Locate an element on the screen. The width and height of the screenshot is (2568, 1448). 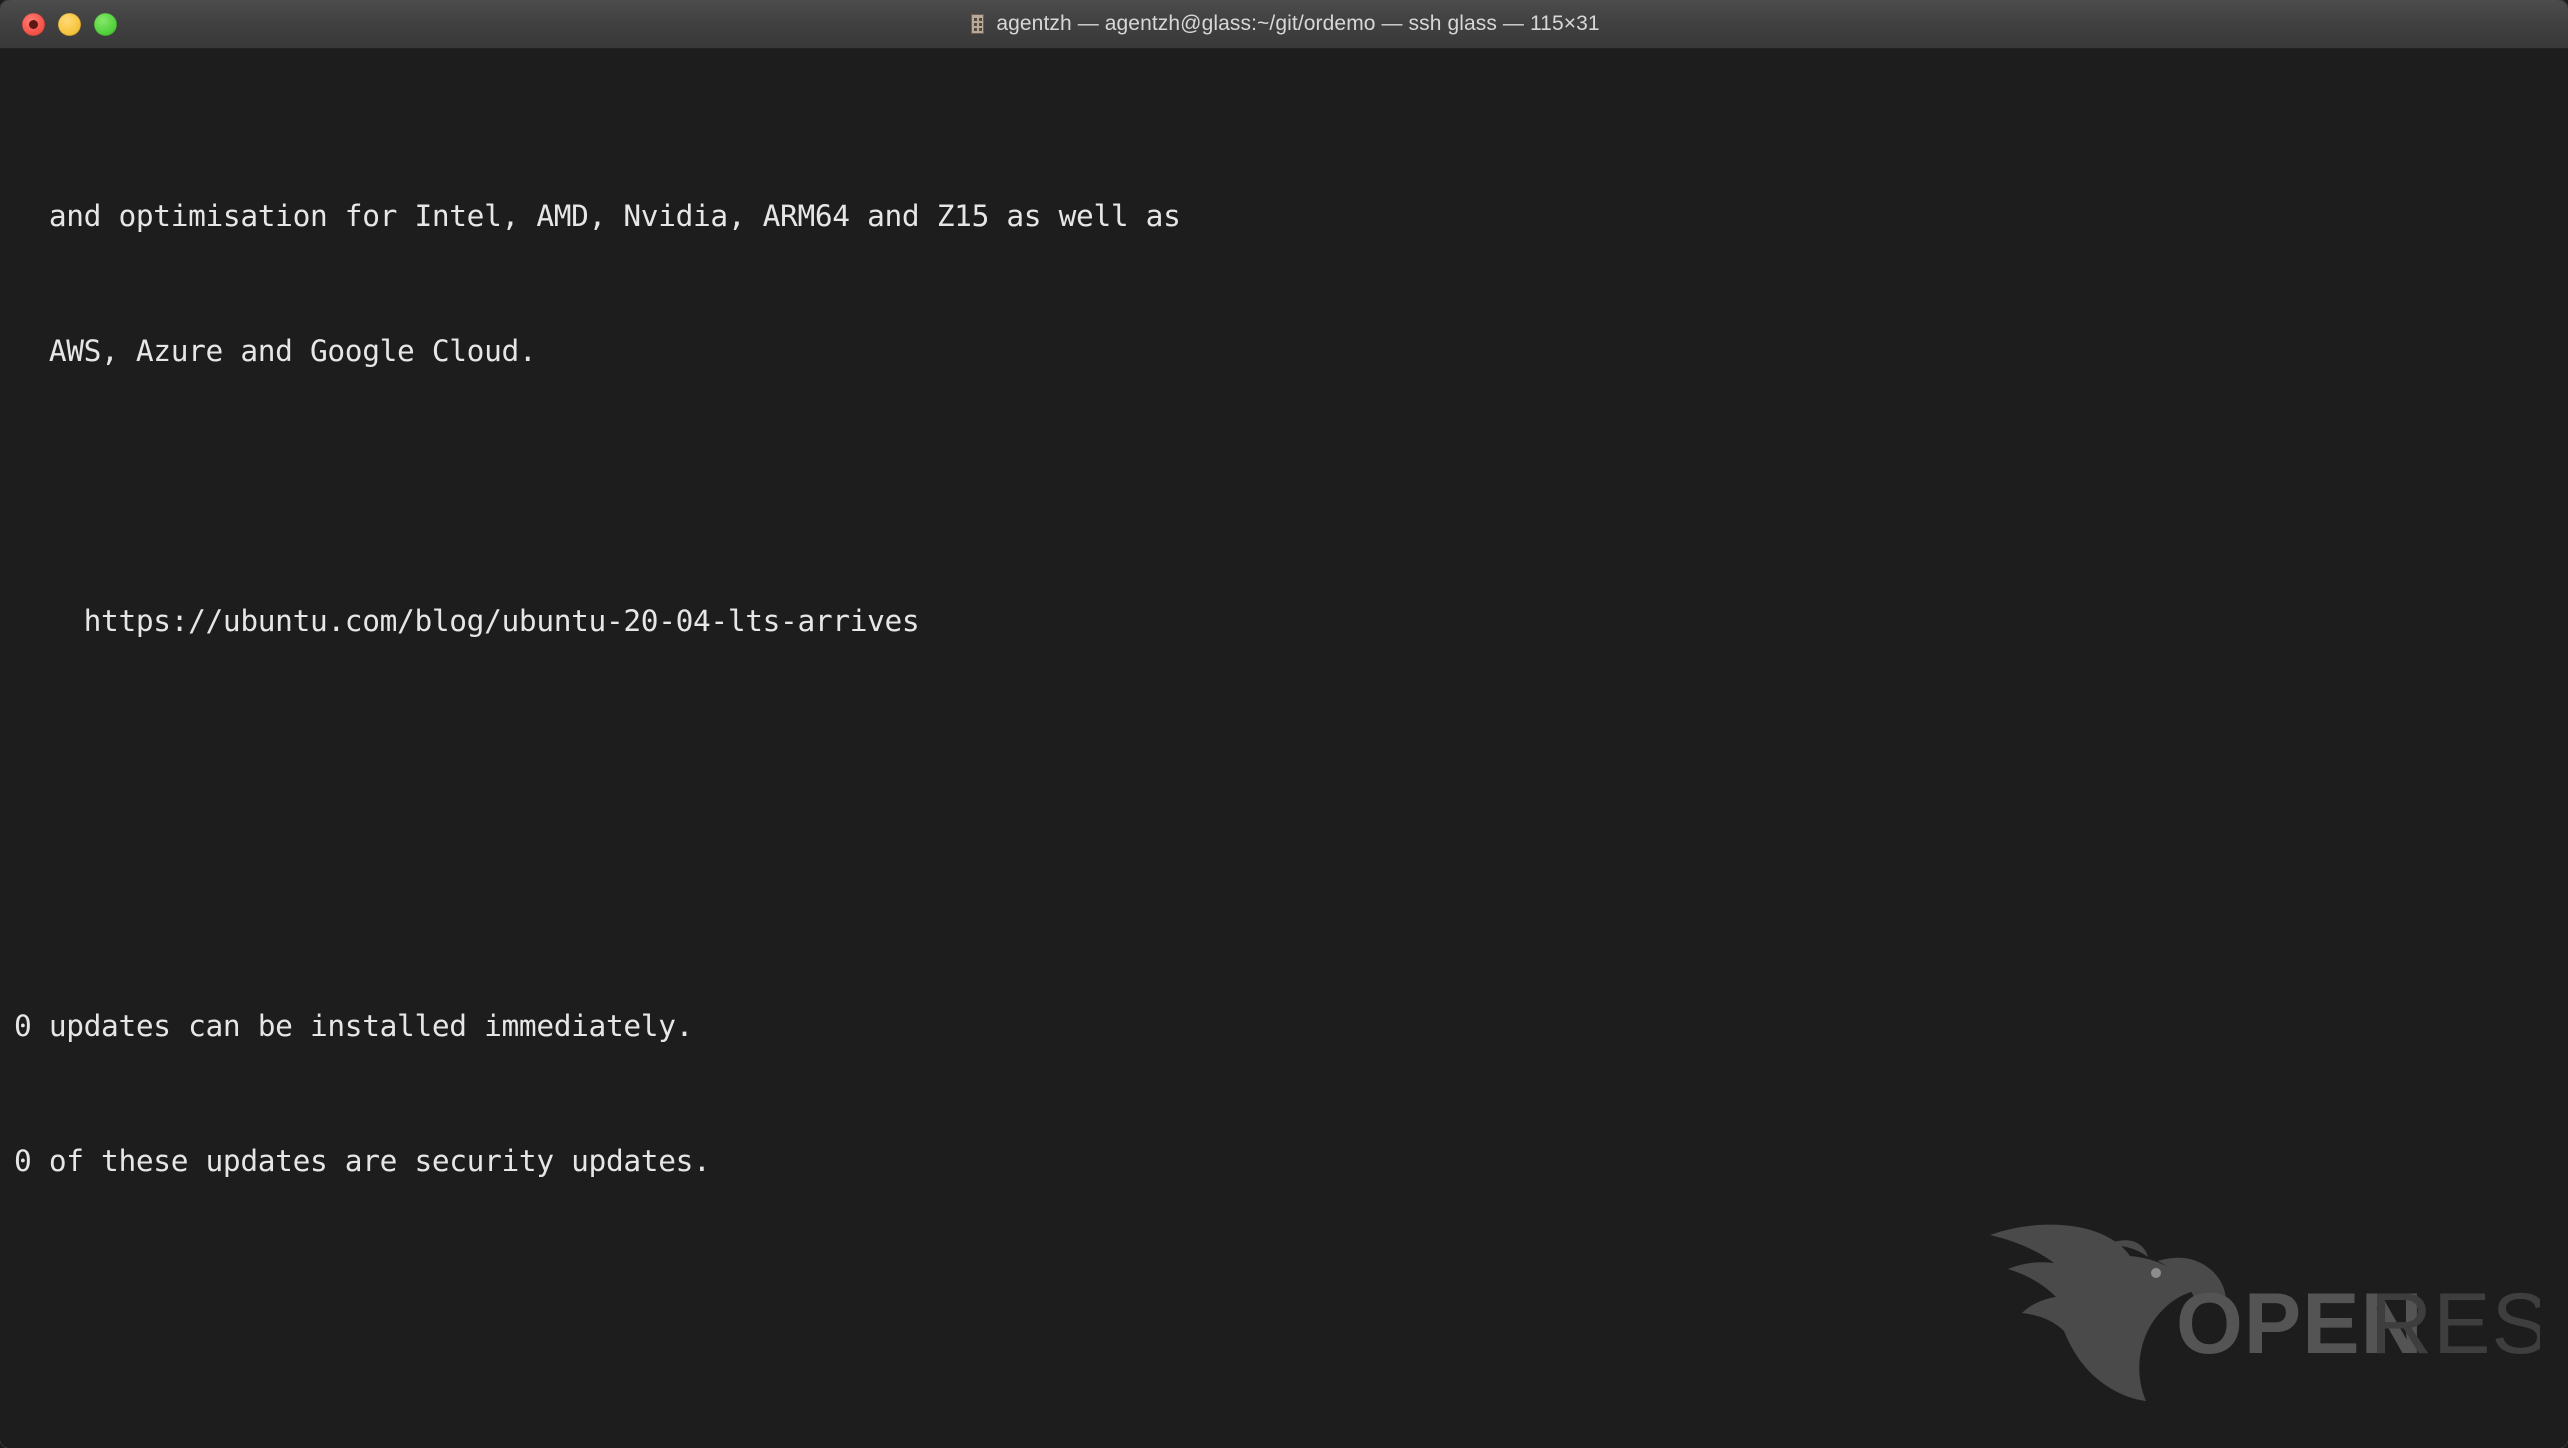
minimize-window-button is located at coordinates (69, 24).